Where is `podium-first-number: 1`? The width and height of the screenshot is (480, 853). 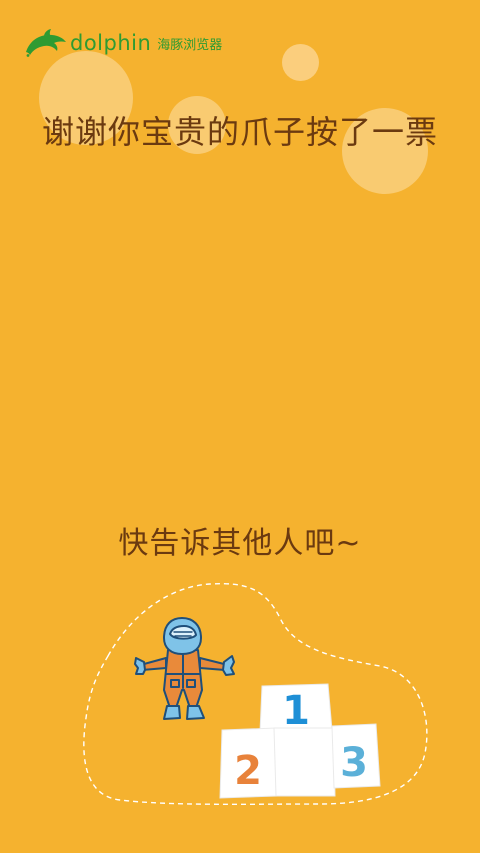
podium-first-number: 1 is located at coordinates (296, 711).